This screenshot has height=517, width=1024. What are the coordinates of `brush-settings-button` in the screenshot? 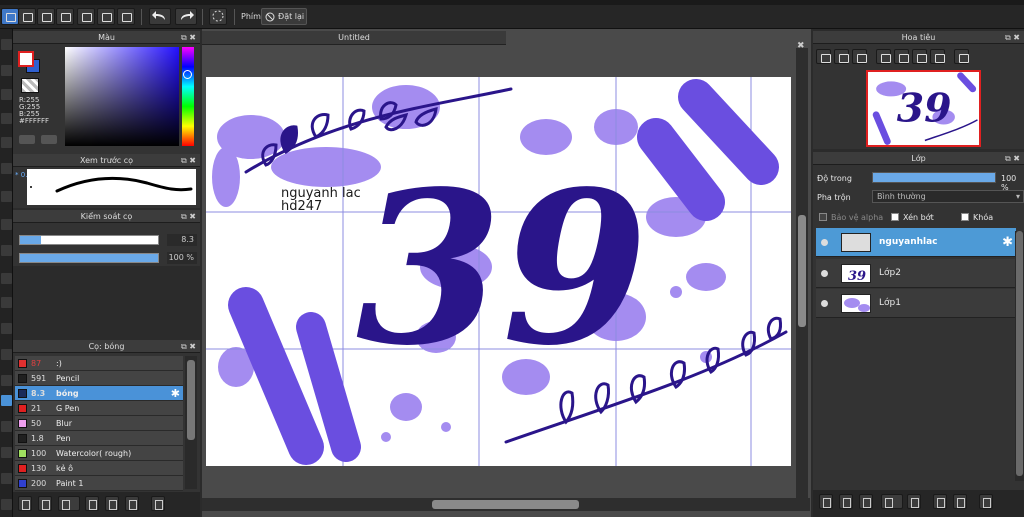 It's located at (92, 503).